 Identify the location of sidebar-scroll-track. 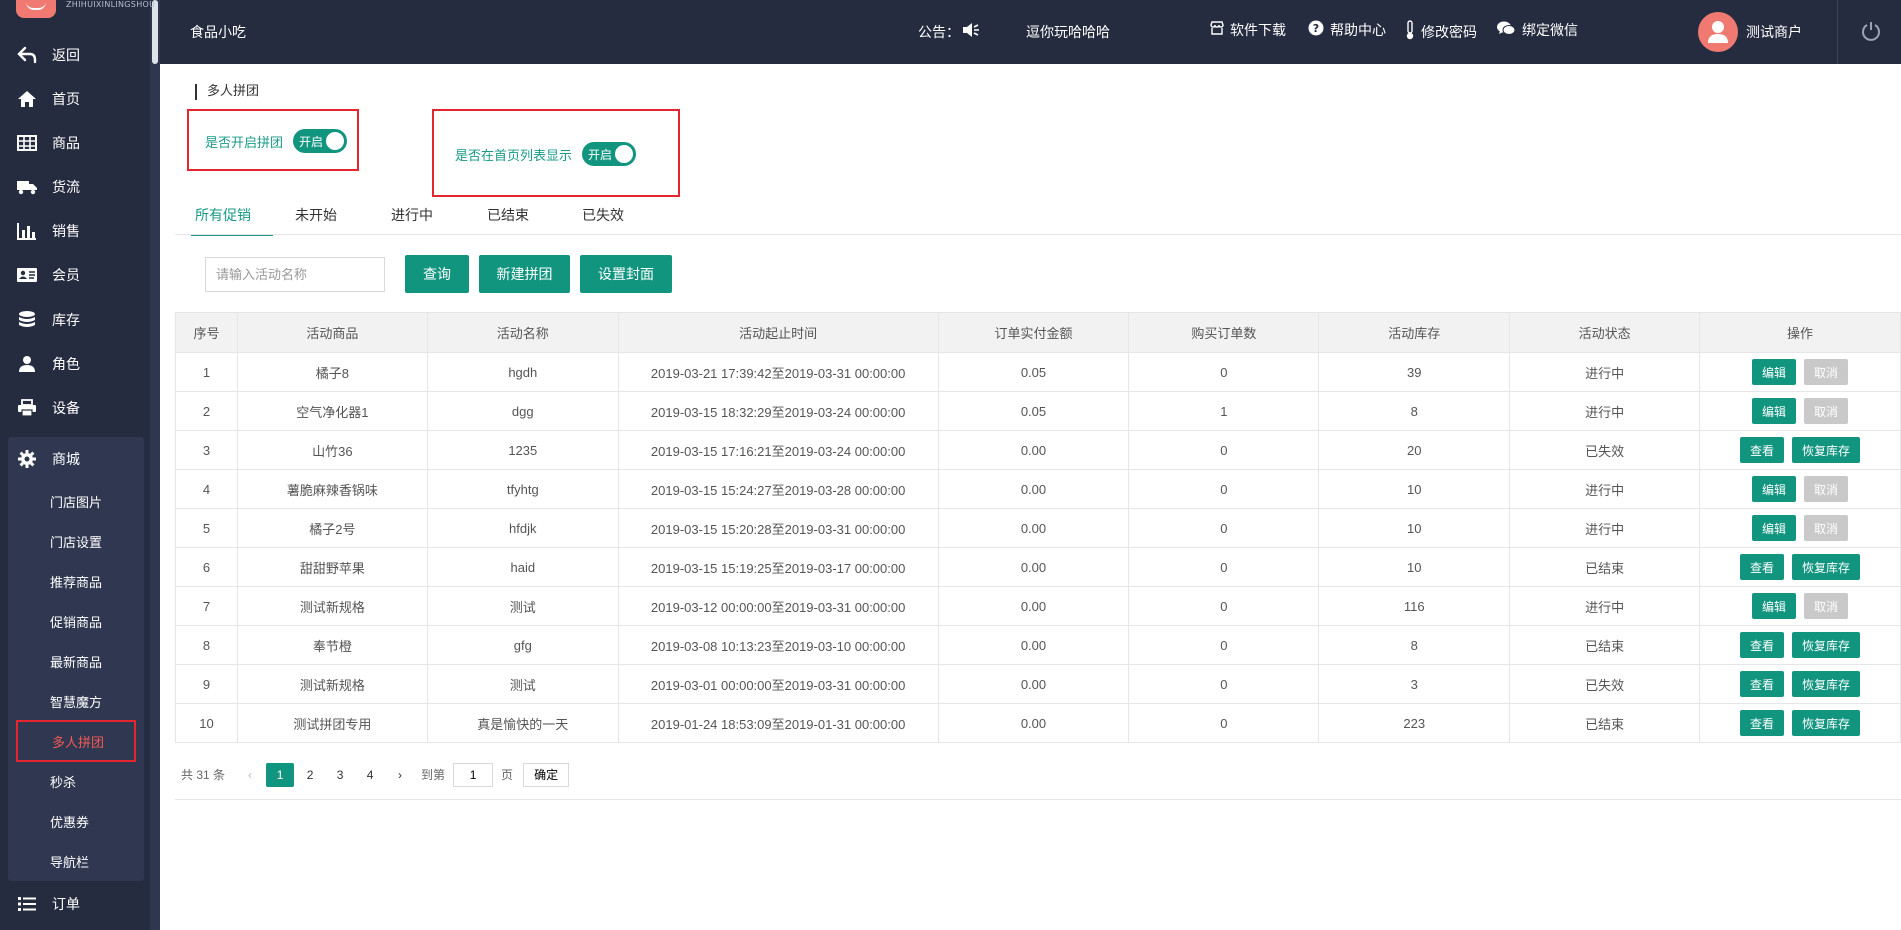
(155, 465).